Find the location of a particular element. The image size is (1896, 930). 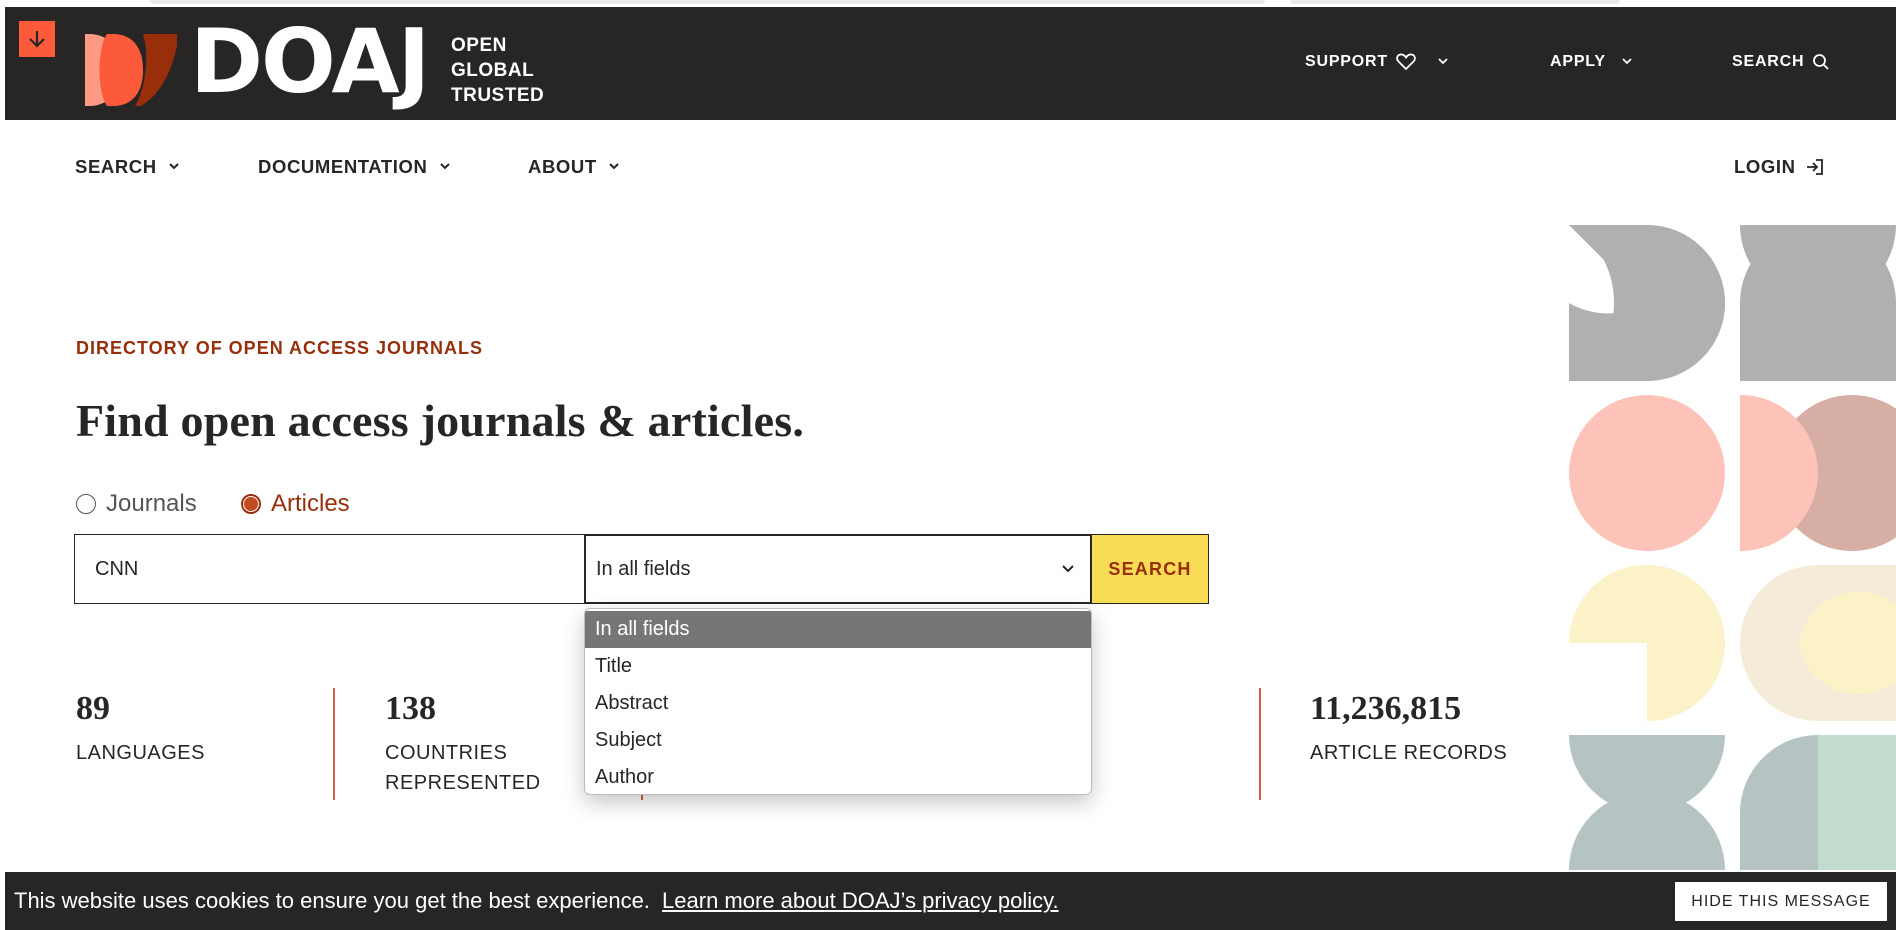

stat-label-line: REPRESENTED is located at coordinates (463, 783).